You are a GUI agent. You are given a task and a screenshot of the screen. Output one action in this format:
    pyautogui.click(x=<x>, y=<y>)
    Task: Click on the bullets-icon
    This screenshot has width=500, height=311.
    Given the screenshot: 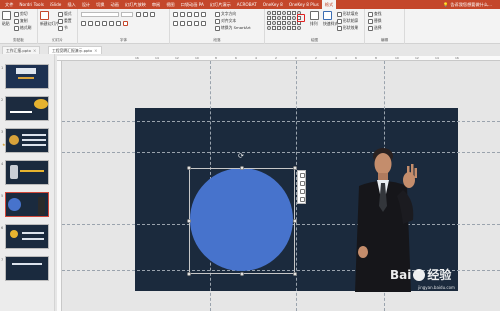 What is the action you would take?
    pyautogui.click(x=175, y=14)
    